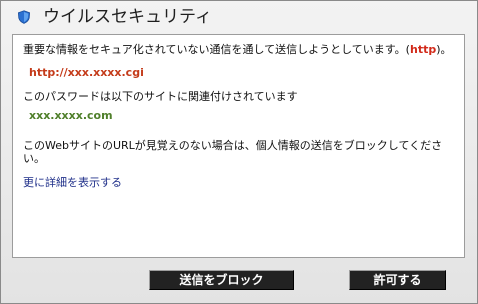  Describe the element at coordinates (127, 17) in the screenshot. I see `window-title: ウイルスセキュリティ` at that location.